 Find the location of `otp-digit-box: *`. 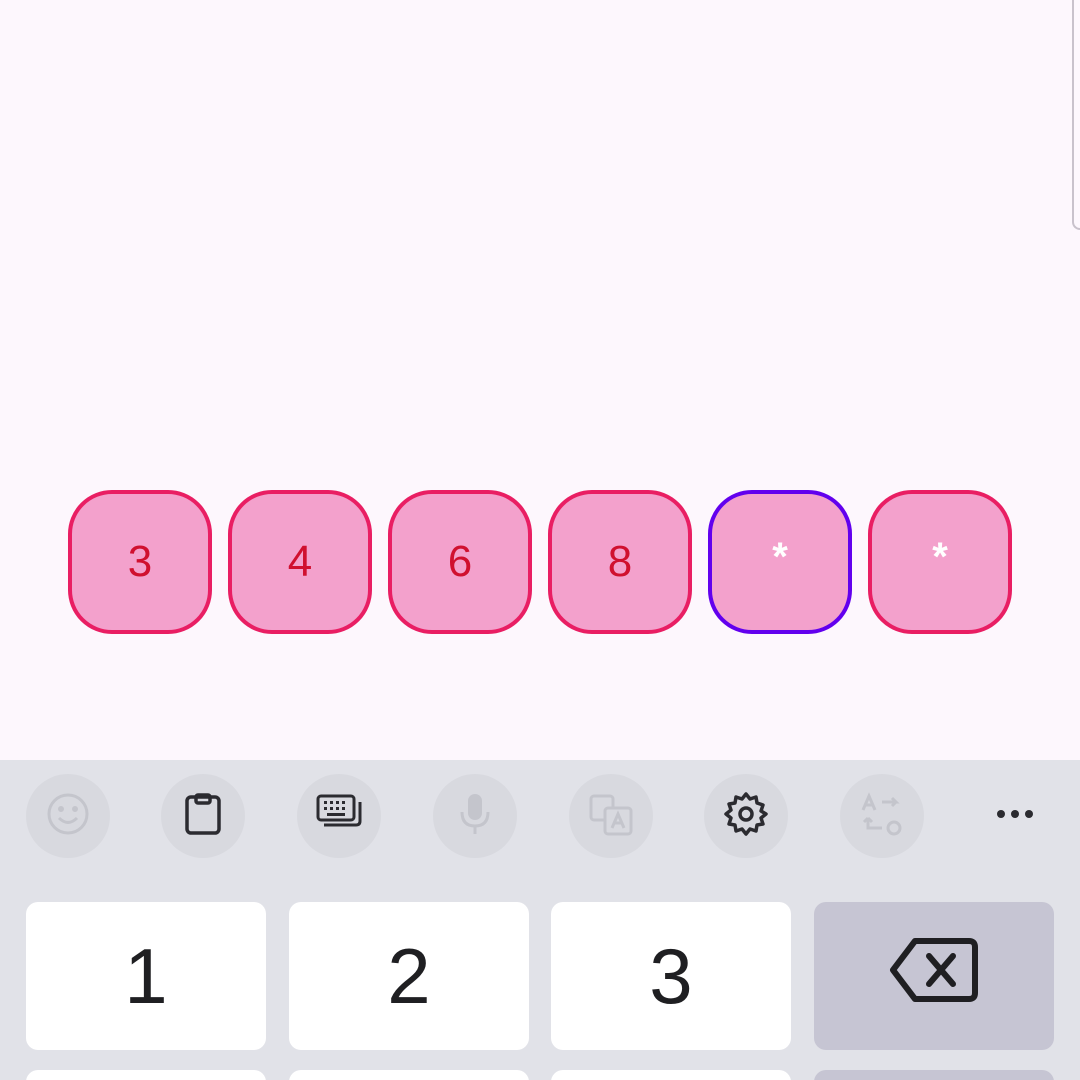

otp-digit-box: * is located at coordinates (940, 562).